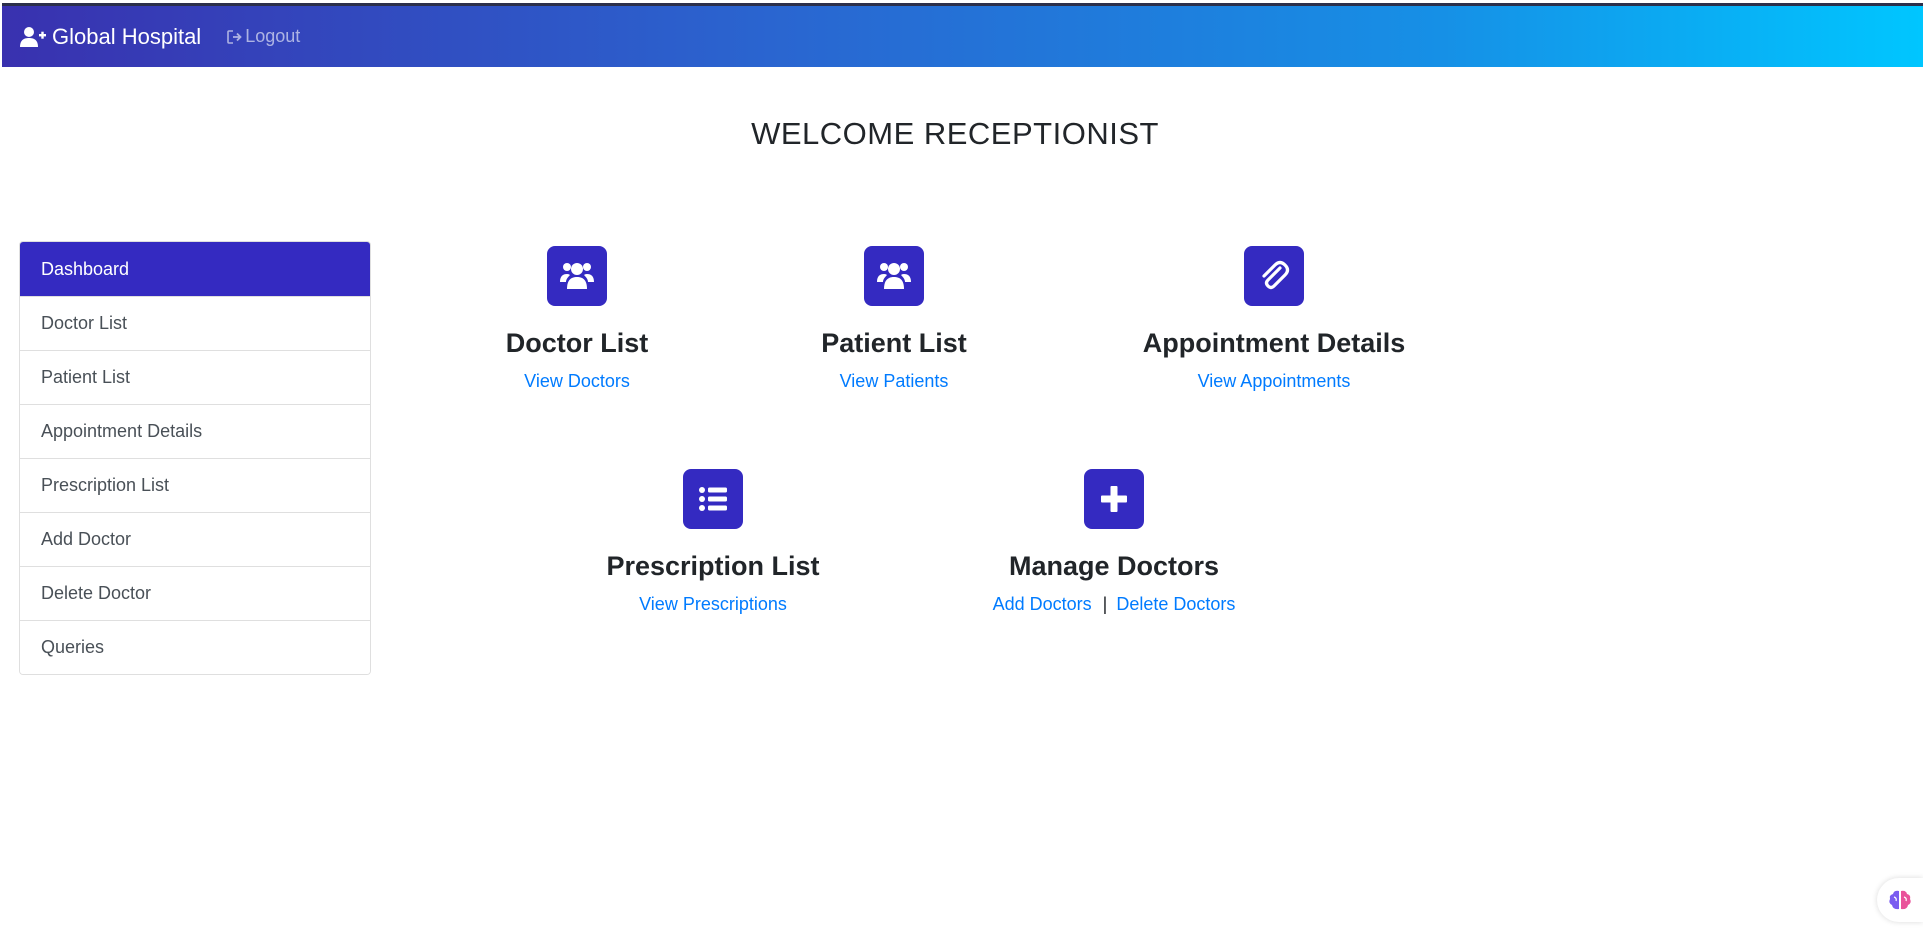 The image size is (1923, 952). I want to click on appointment-details-card: Appointment Details View Appointments, so click(1274, 319).